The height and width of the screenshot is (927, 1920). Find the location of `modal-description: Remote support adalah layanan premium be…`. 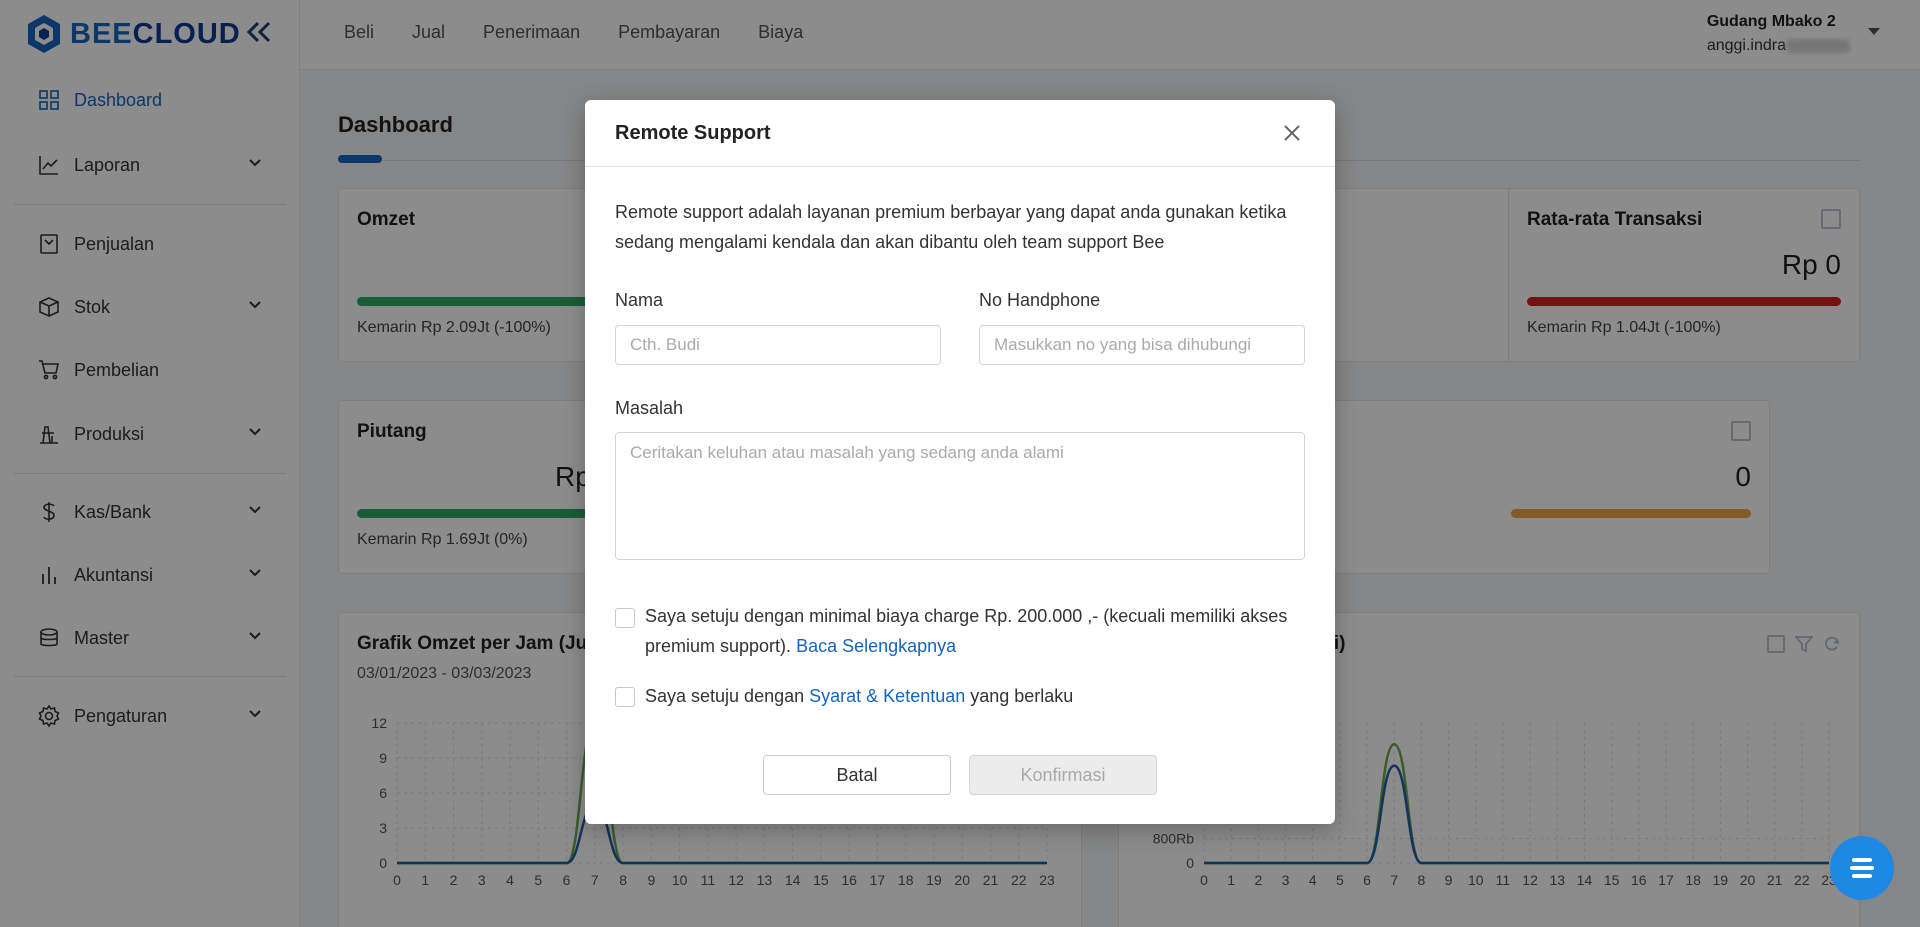

modal-description: Remote support adalah layanan premium be… is located at coordinates (951, 227).